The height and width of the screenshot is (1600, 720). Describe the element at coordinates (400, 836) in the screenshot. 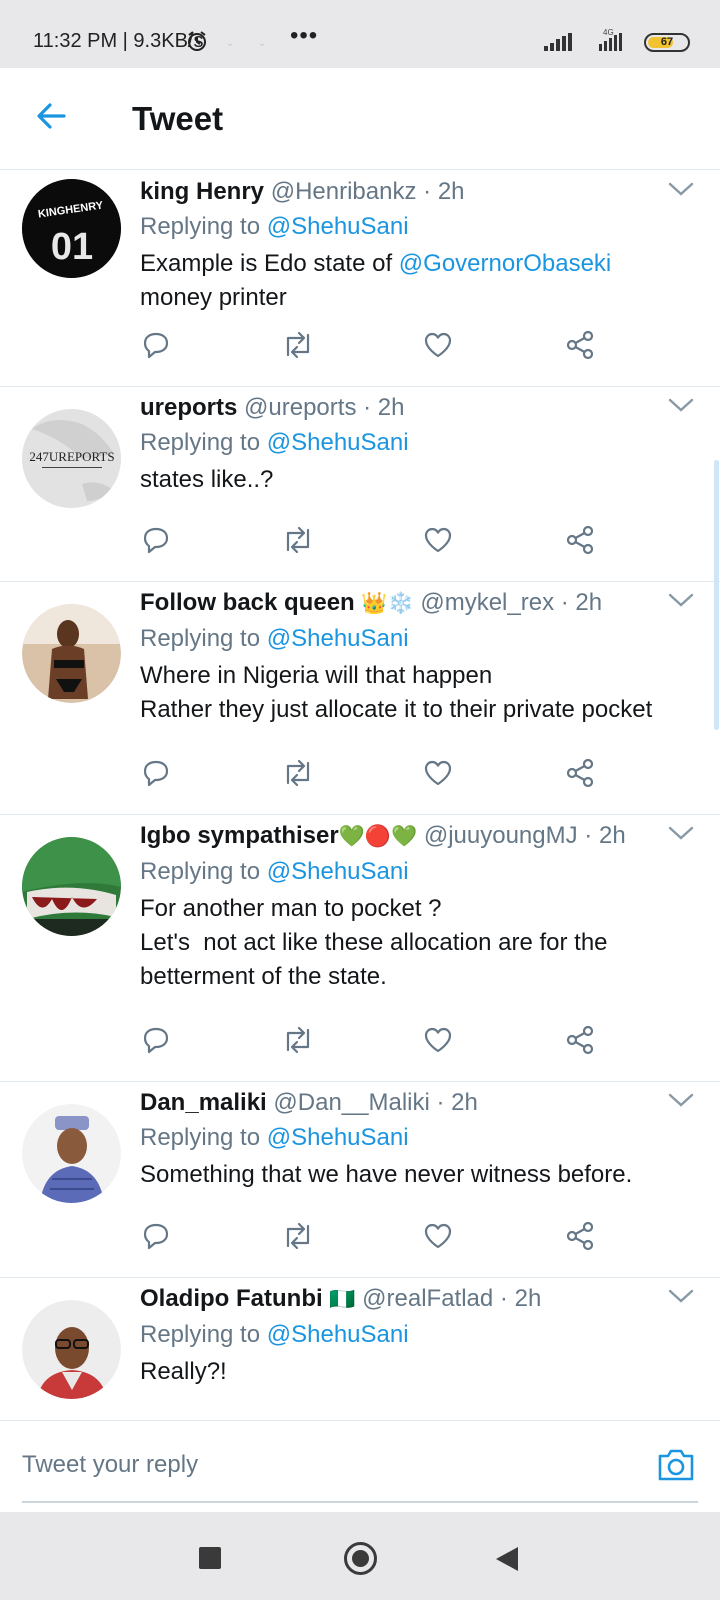

I see `tweet-header: Igbo sympathiser💚🔴💚 @juuyoungMJ · 2h` at that location.